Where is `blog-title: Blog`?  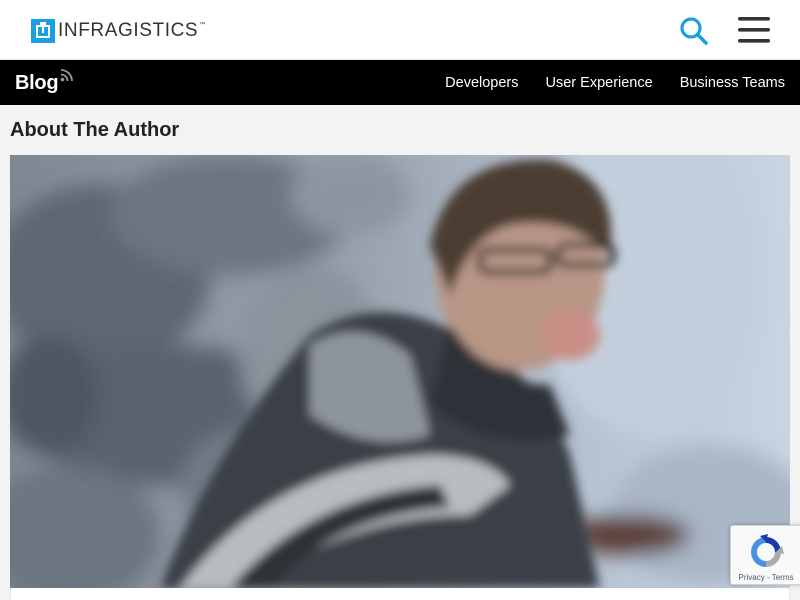
blog-title: Blog is located at coordinates (37, 83).